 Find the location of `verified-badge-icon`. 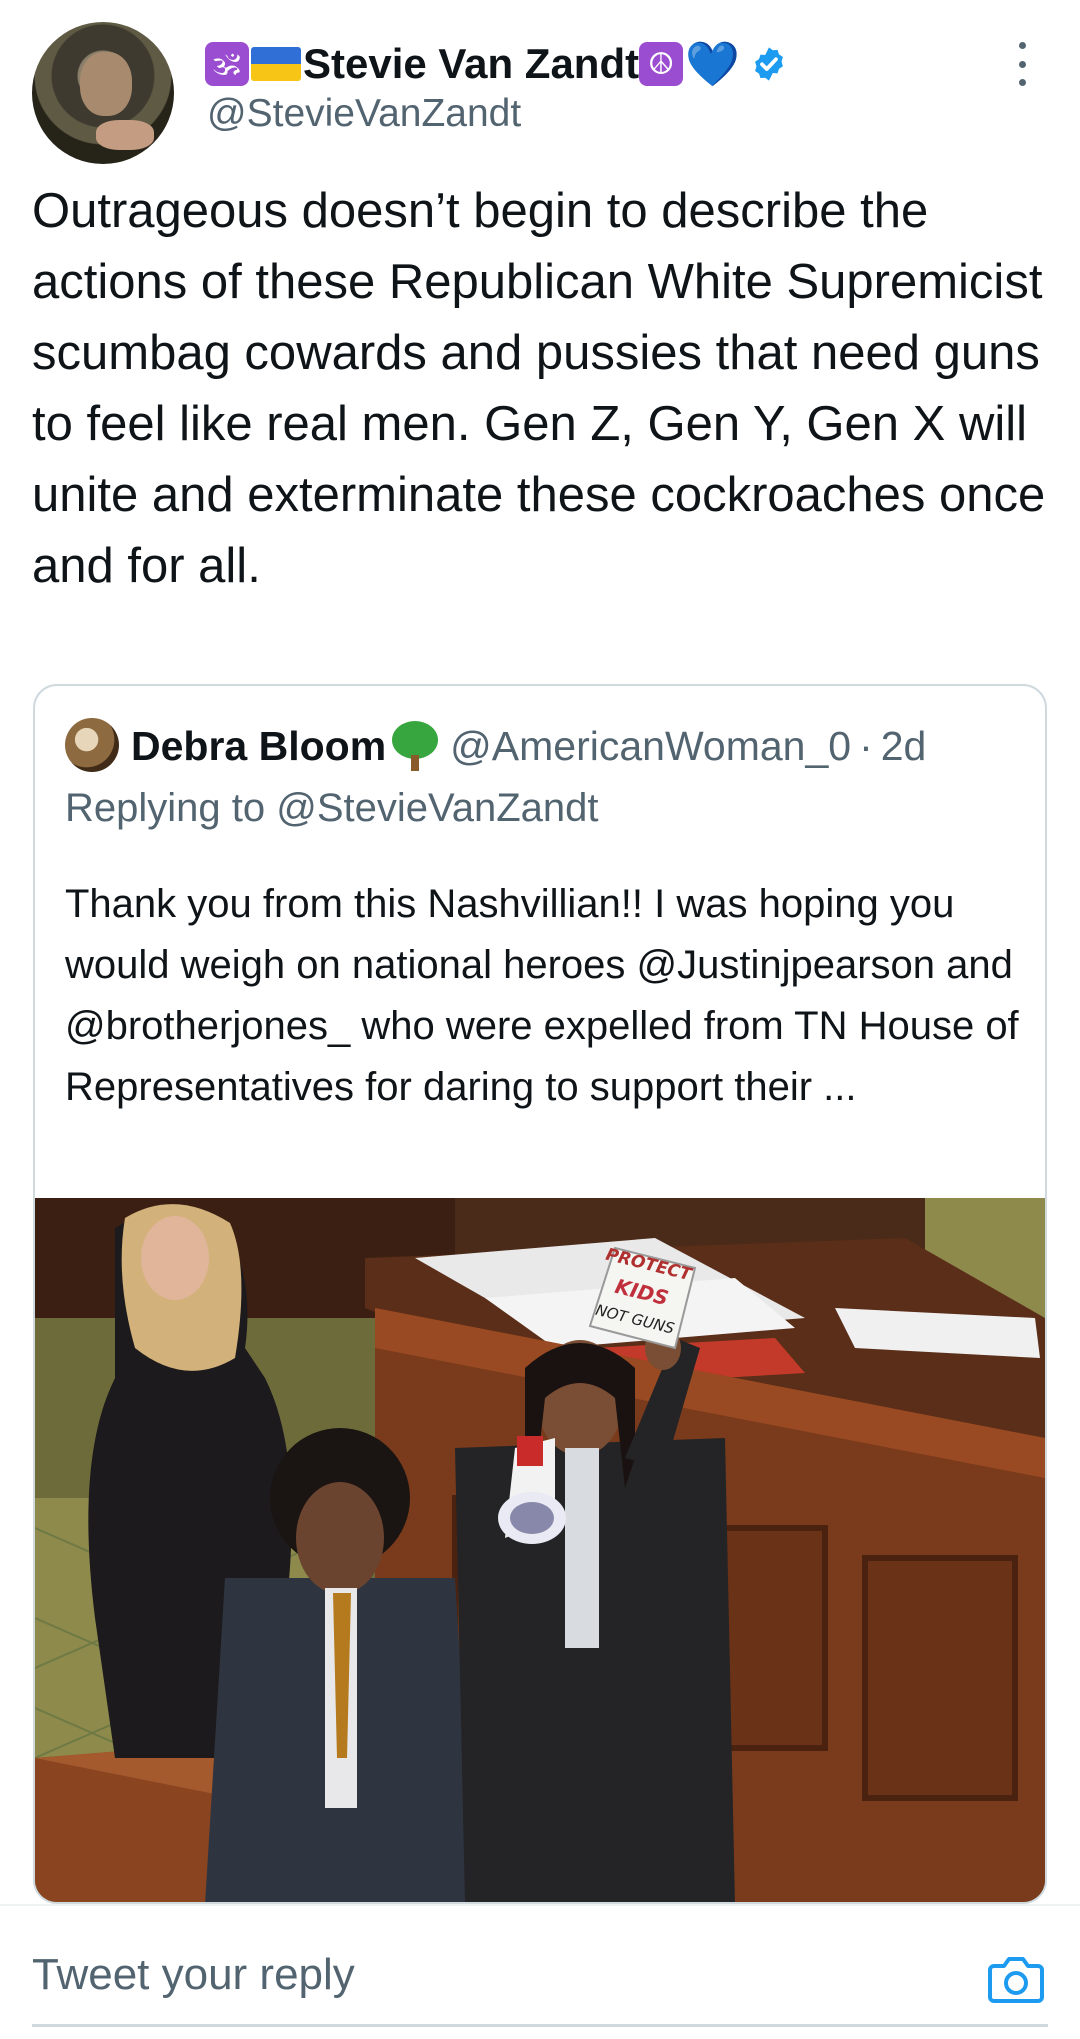

verified-badge-icon is located at coordinates (769, 64).